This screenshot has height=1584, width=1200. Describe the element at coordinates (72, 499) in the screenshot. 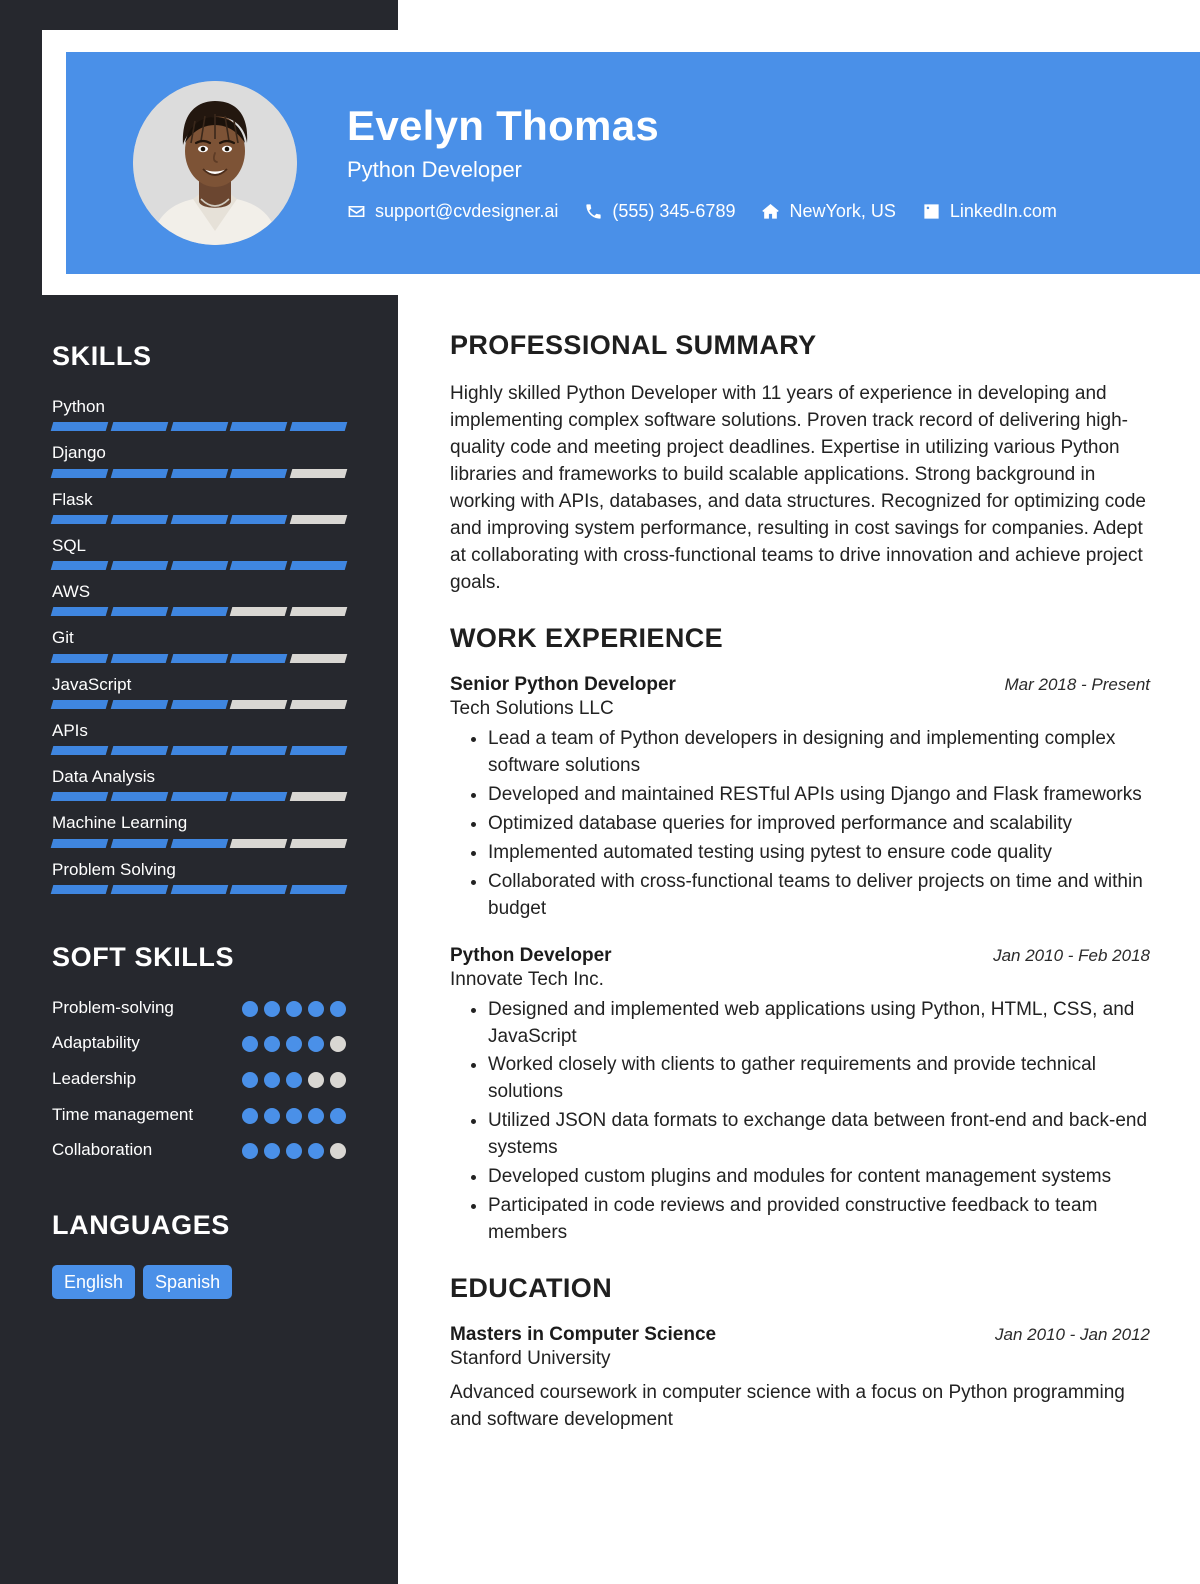

I see `skill-label: Flask` at that location.